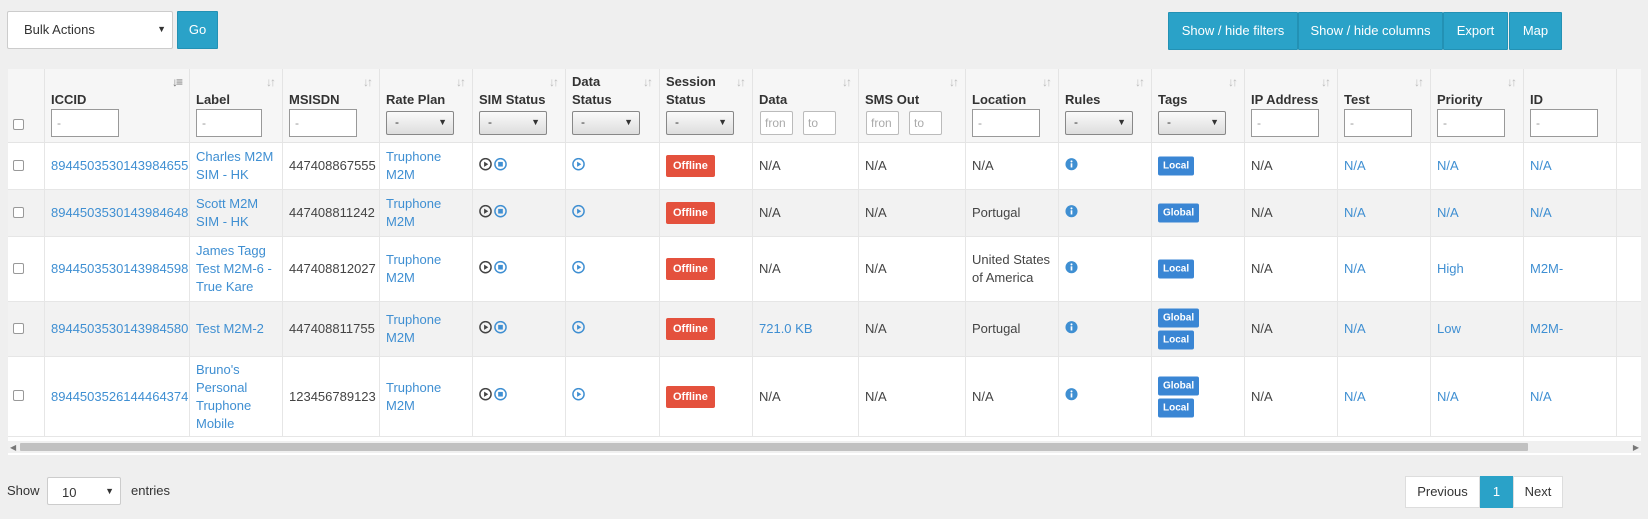  Describe the element at coordinates (1099, 123) in the screenshot. I see `rules-filter-select: - ▼` at that location.